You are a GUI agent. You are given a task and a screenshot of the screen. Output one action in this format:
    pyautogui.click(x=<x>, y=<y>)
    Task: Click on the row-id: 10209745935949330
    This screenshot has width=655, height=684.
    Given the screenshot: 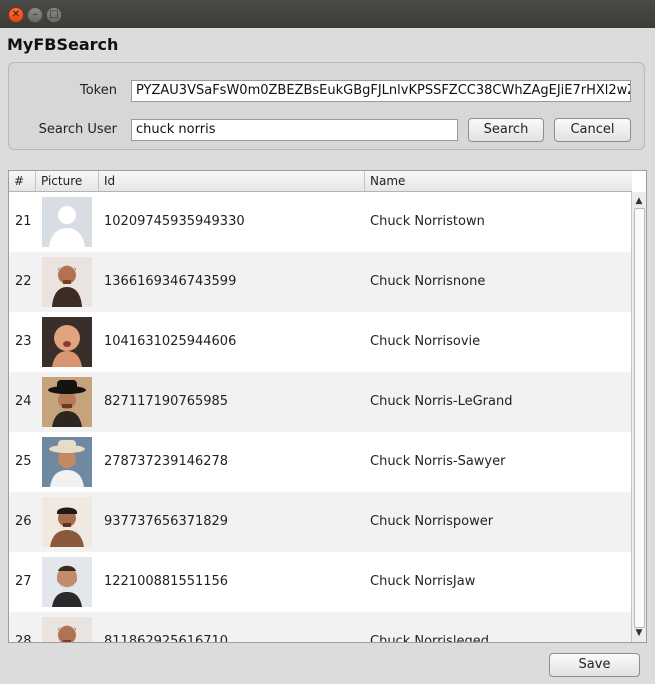 What is the action you would take?
    pyautogui.click(x=174, y=221)
    